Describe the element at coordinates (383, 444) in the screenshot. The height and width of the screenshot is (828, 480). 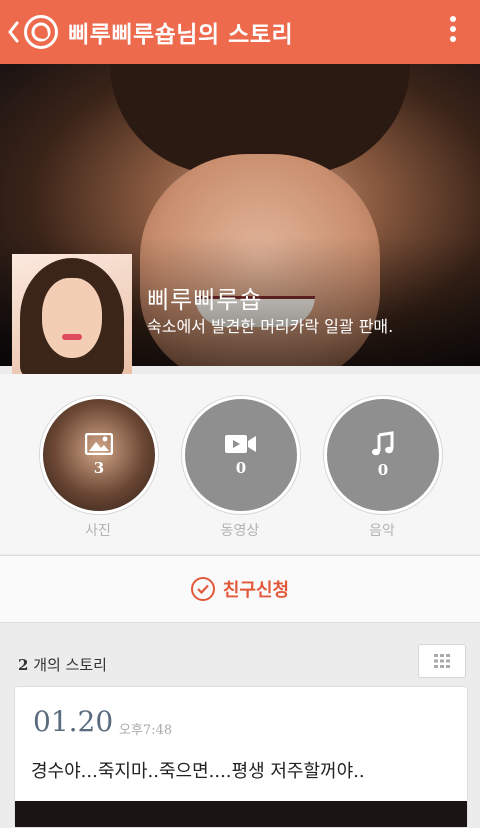
I see `music-icon` at that location.